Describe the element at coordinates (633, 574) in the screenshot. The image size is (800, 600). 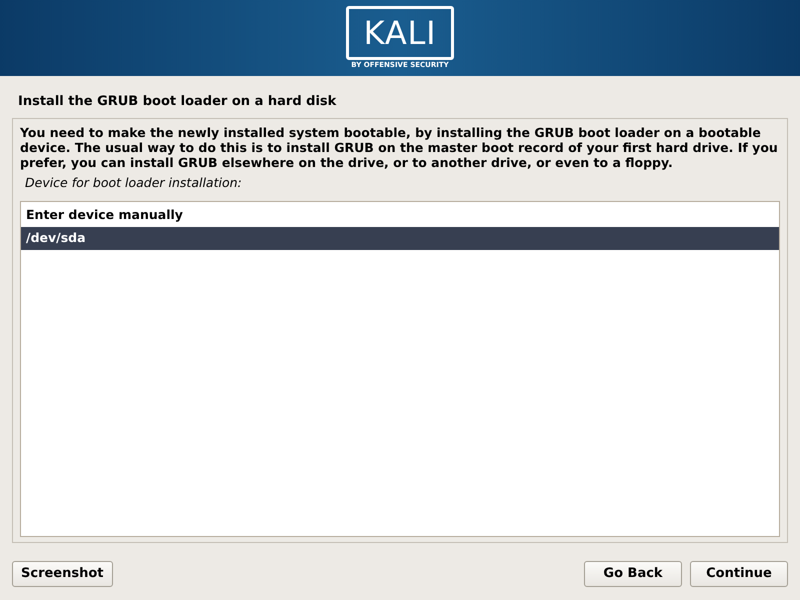
I see `back-button: Go Back` at that location.